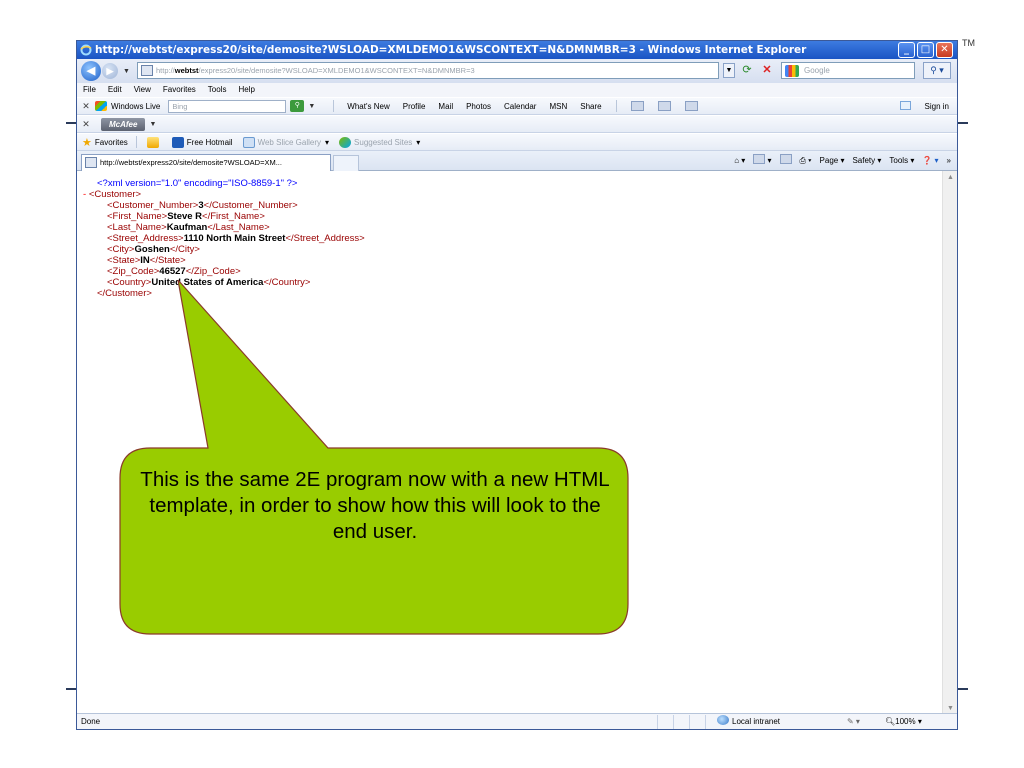 Image resolution: width=1024 pixels, height=768 pixels. Describe the element at coordinates (906, 50) in the screenshot. I see `minimize-button: _` at that location.